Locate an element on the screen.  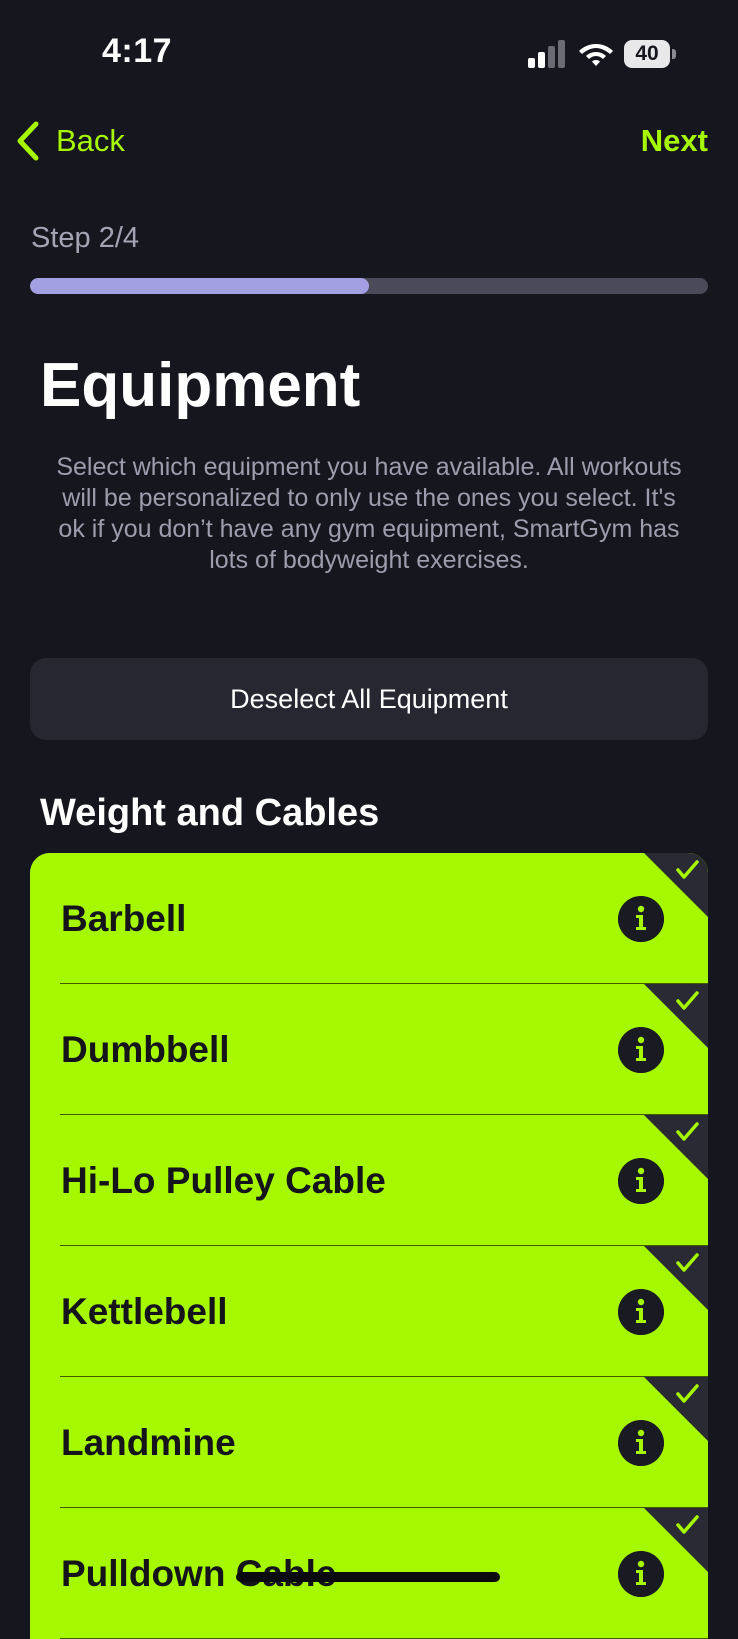
battery-tip is located at coordinates (674, 54).